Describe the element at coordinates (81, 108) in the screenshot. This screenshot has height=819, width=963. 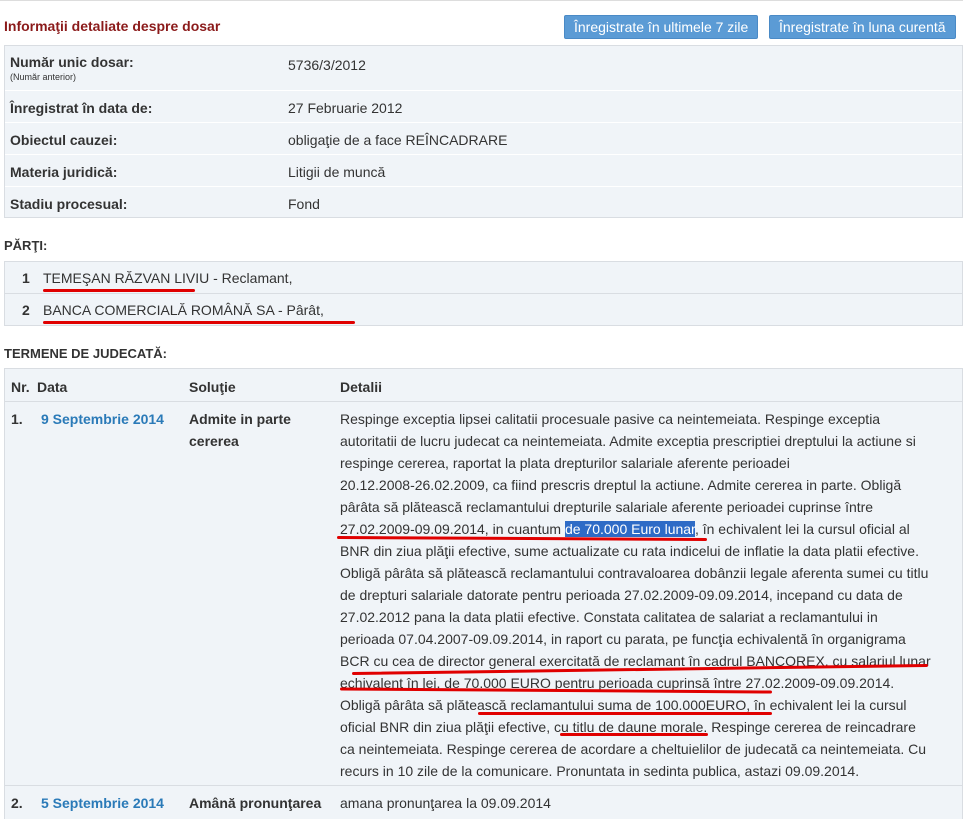
I see `registered-label: Înregistrat în data de:` at that location.